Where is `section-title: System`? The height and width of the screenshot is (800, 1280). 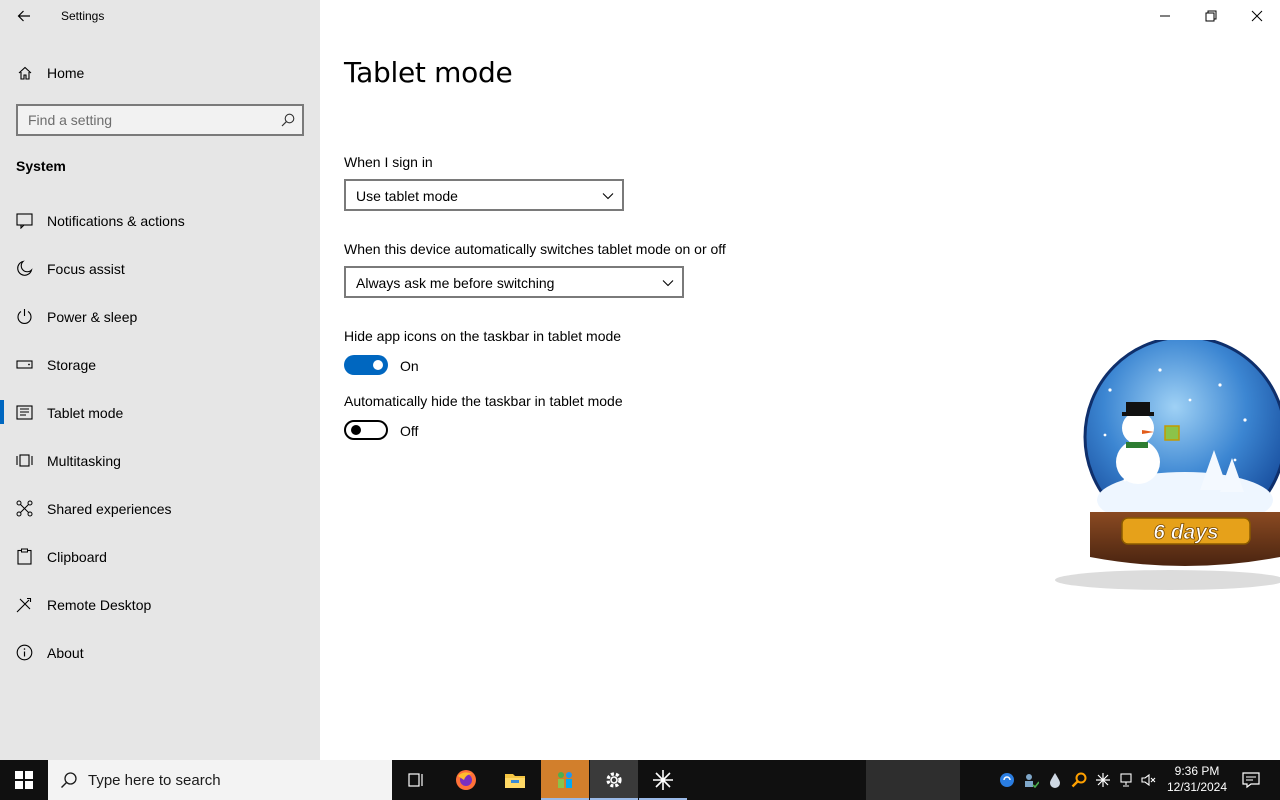 section-title: System is located at coordinates (41, 166).